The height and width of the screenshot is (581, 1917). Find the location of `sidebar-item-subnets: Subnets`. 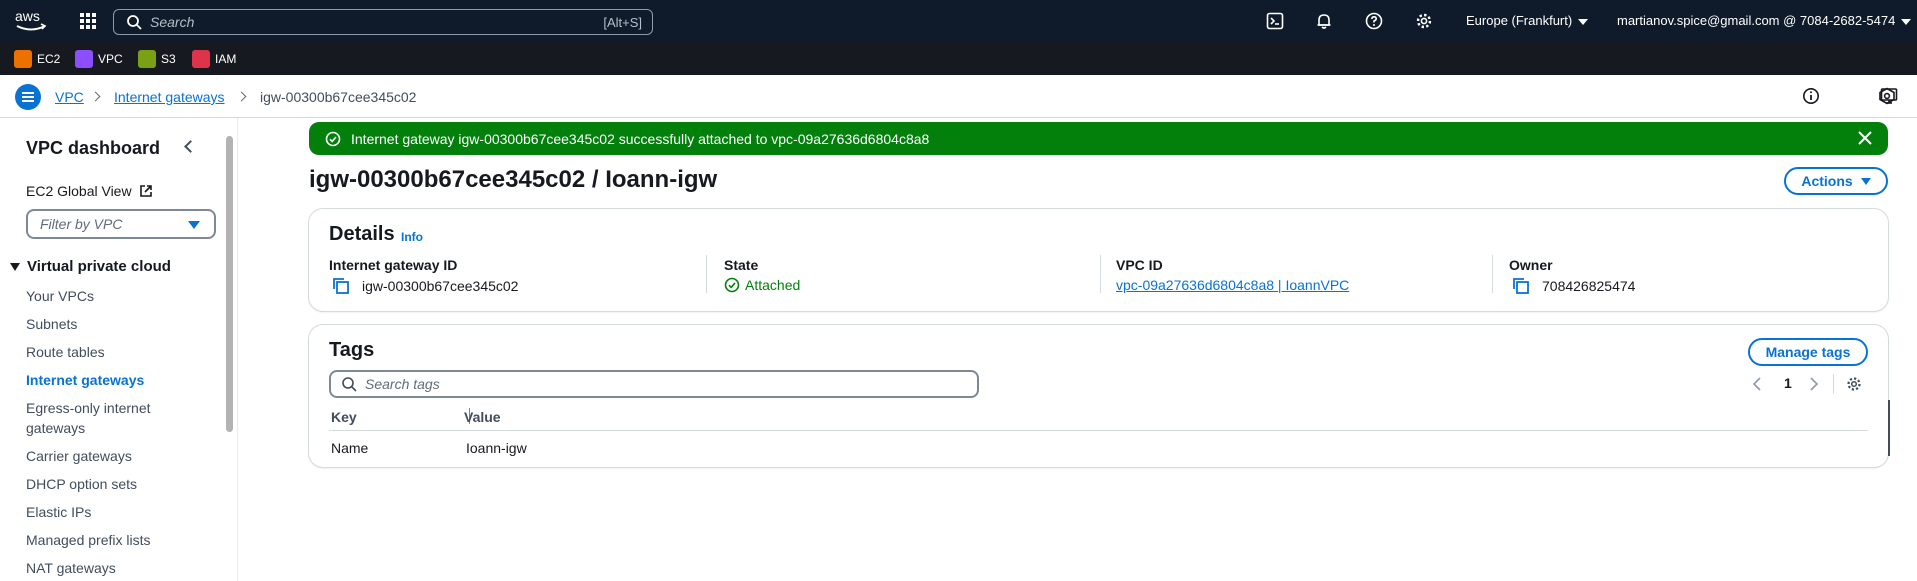

sidebar-item-subnets: Subnets is located at coordinates (51, 324).